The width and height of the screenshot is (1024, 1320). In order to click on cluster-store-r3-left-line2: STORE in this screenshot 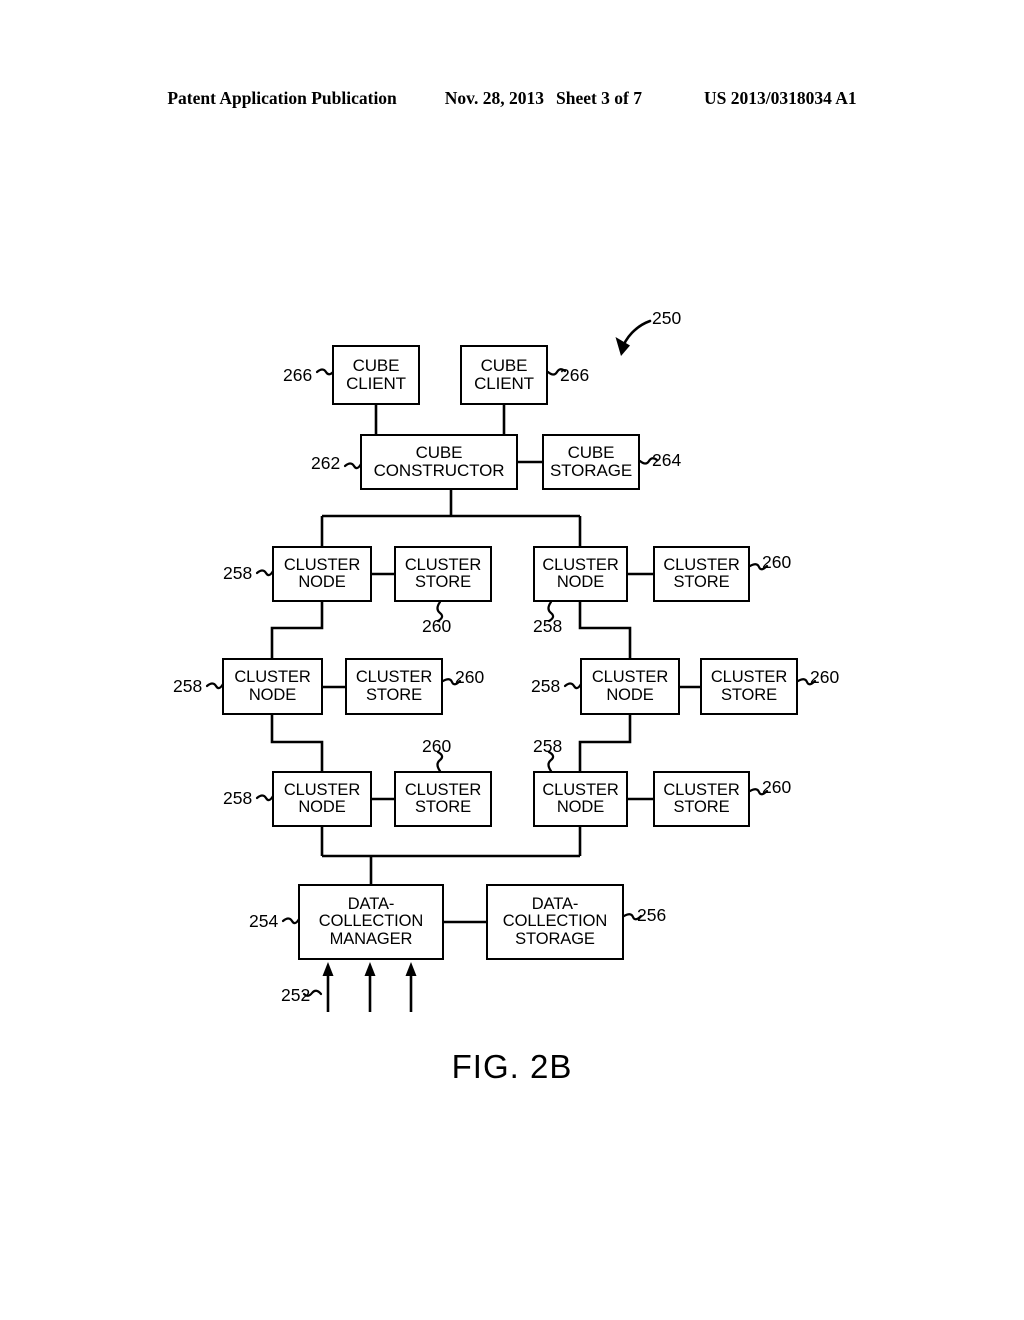, I will do `click(443, 807)`.